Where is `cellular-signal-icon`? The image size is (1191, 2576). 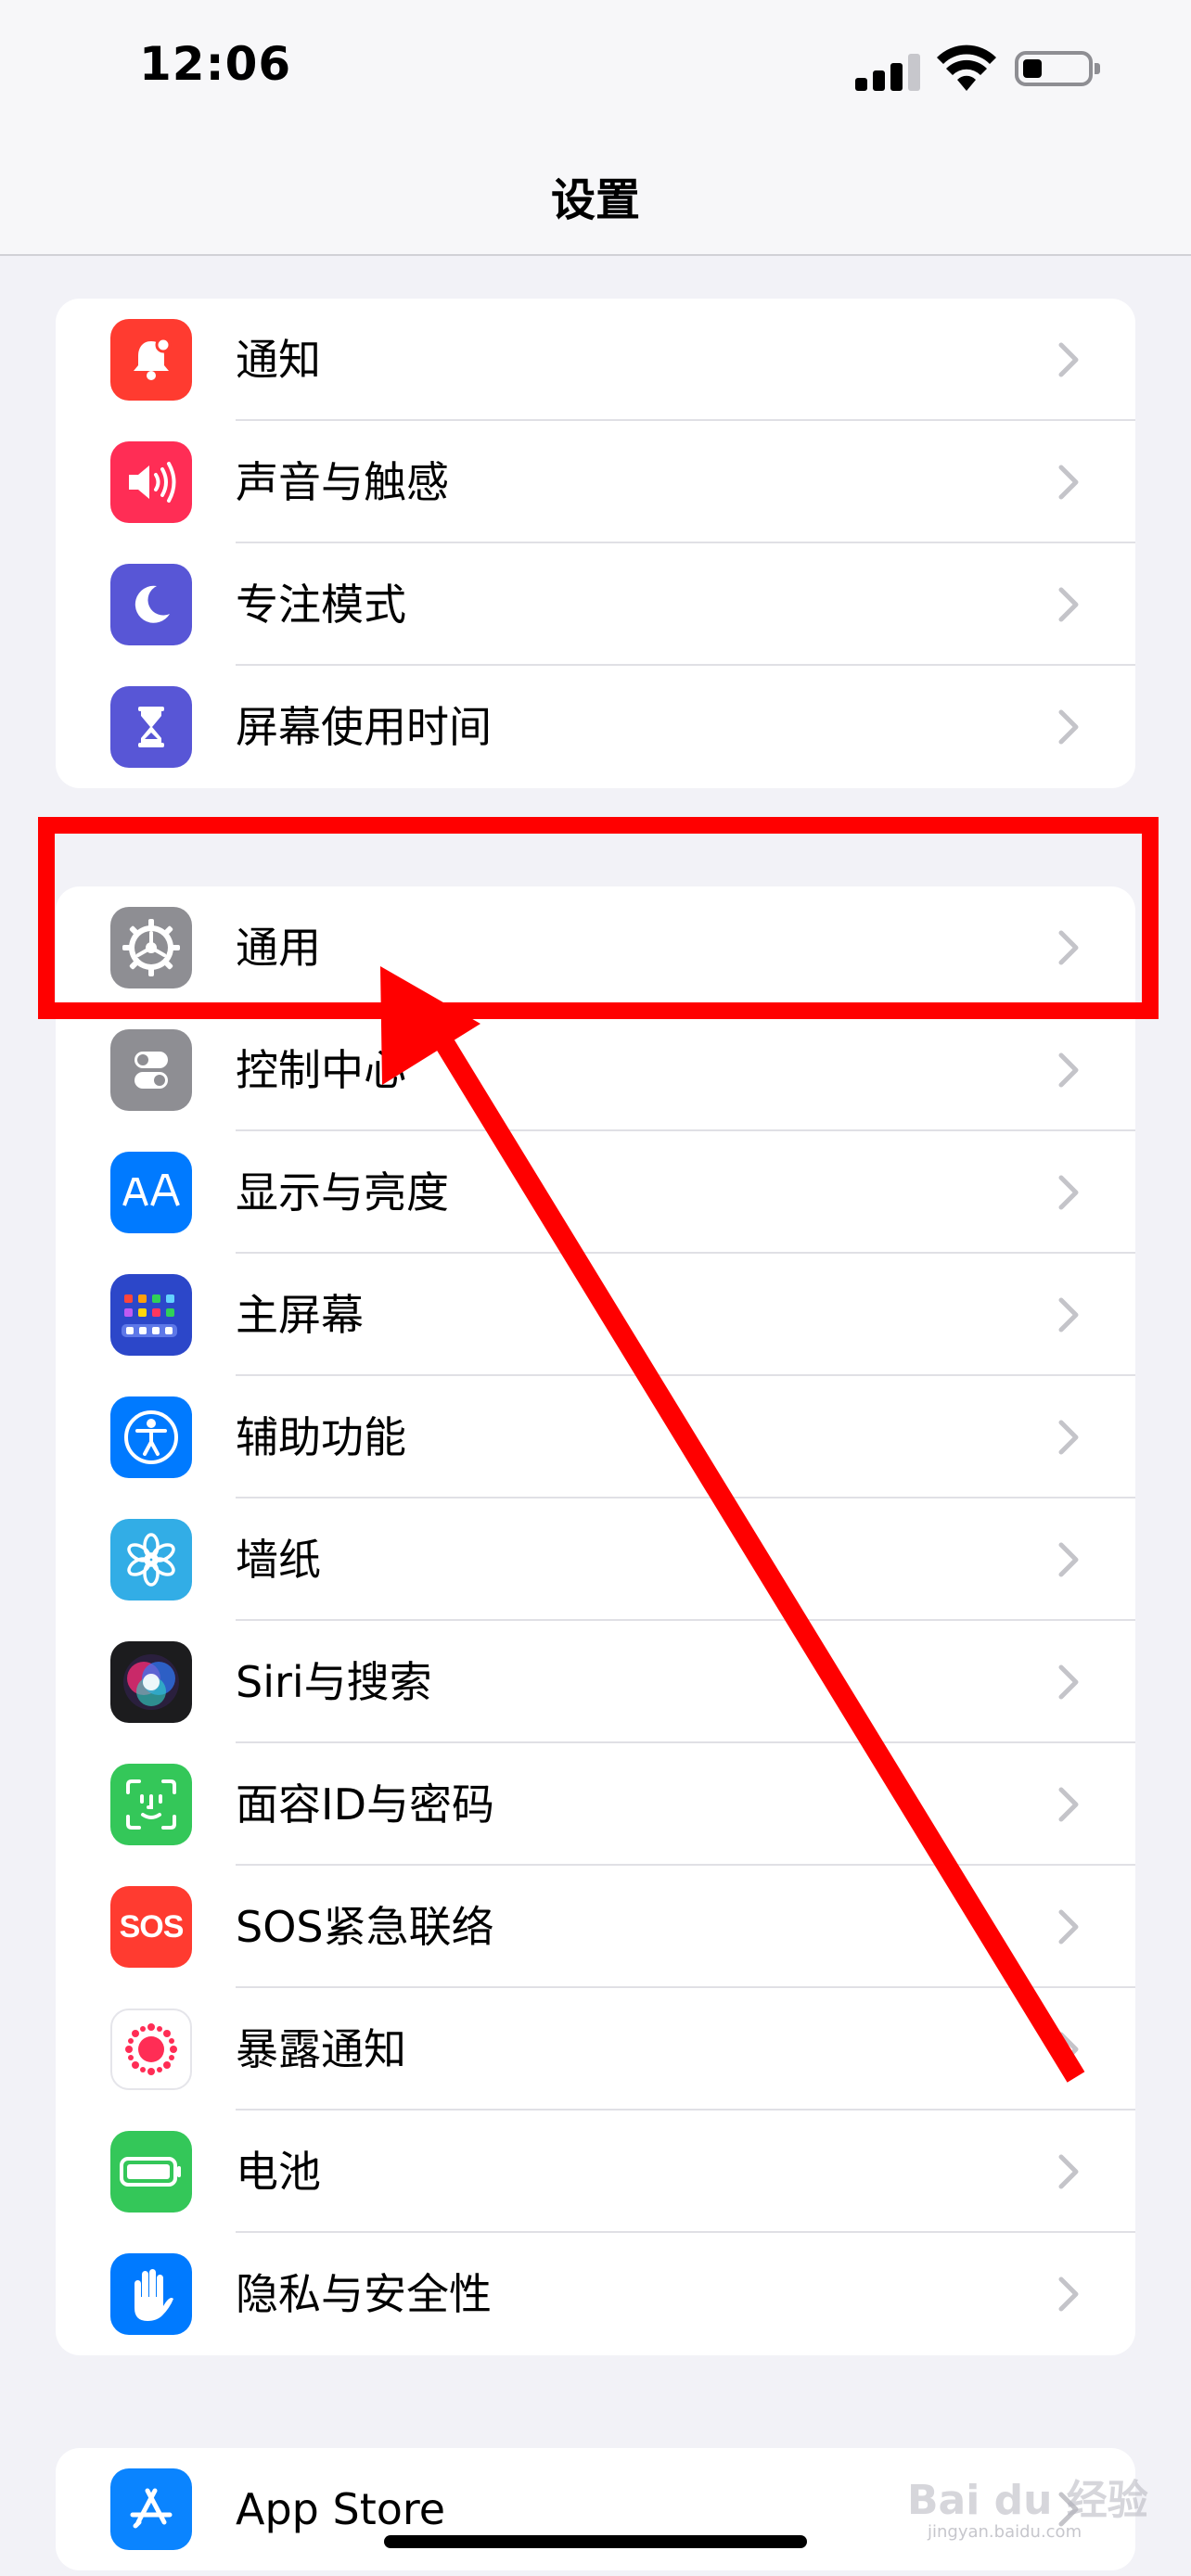 cellular-signal-icon is located at coordinates (887, 72).